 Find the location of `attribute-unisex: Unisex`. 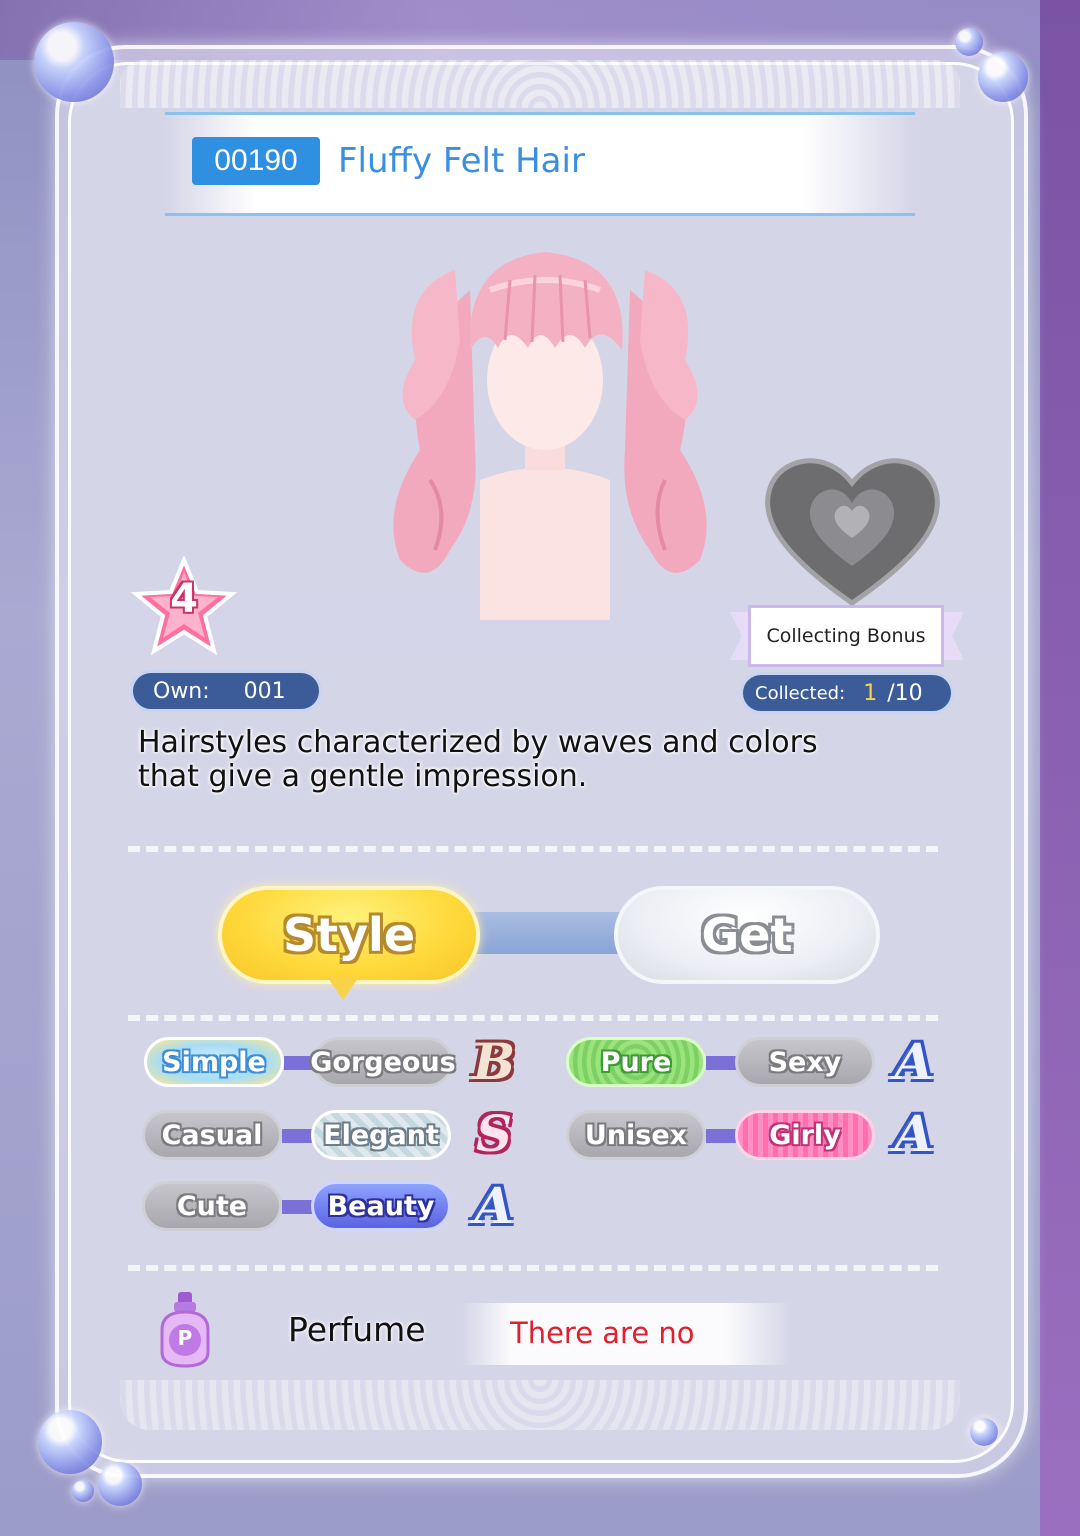

attribute-unisex: Unisex is located at coordinates (636, 1135).